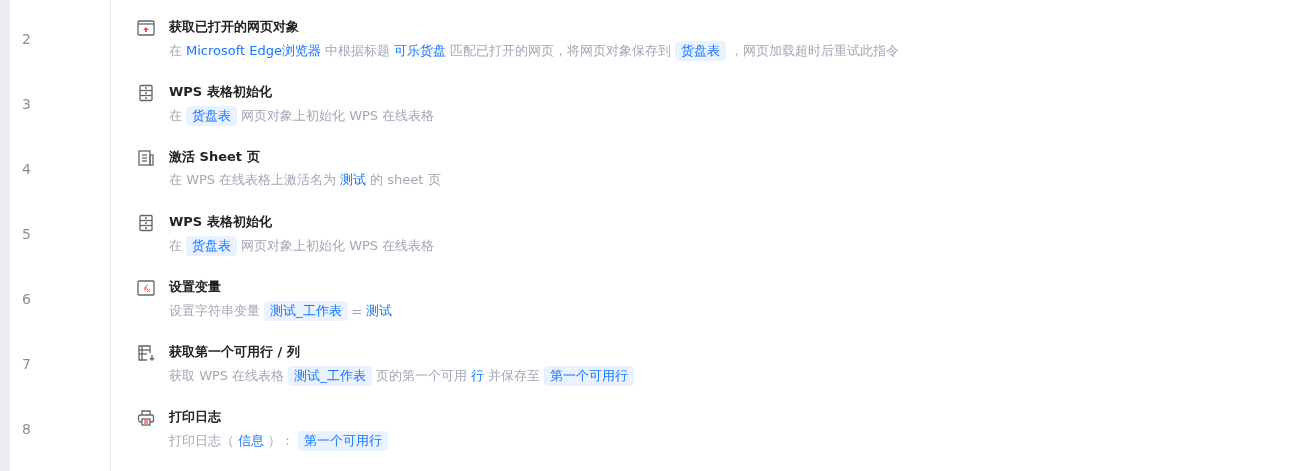  What do you see at coordinates (234, 27) in the screenshot?
I see `step-title: 获取已打开的网页对象` at bounding box center [234, 27].